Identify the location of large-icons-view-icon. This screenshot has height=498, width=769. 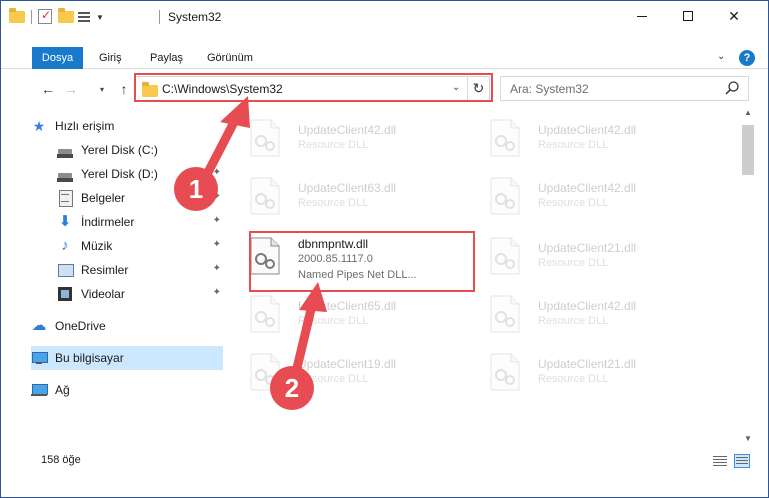
(742, 461).